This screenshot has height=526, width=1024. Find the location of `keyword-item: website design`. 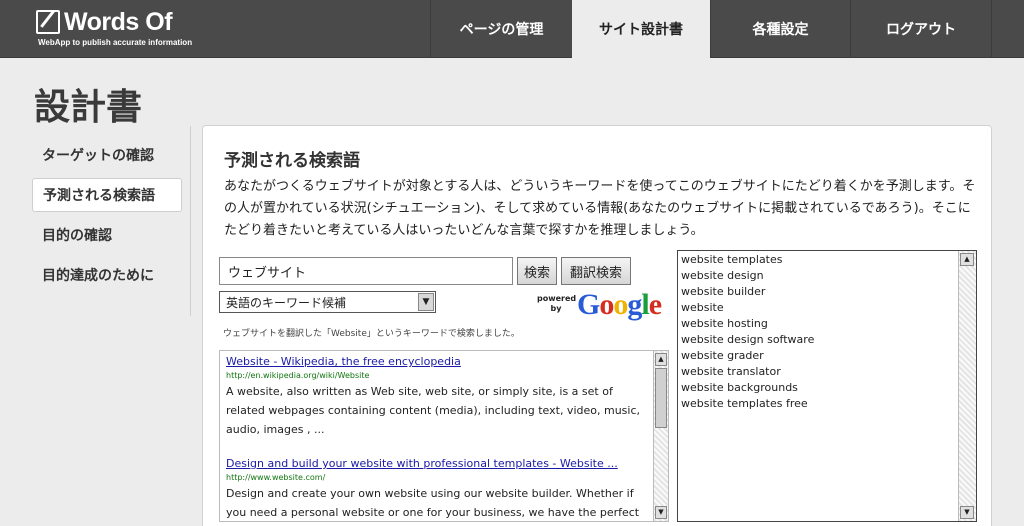

keyword-item: website design is located at coordinates (828, 276).